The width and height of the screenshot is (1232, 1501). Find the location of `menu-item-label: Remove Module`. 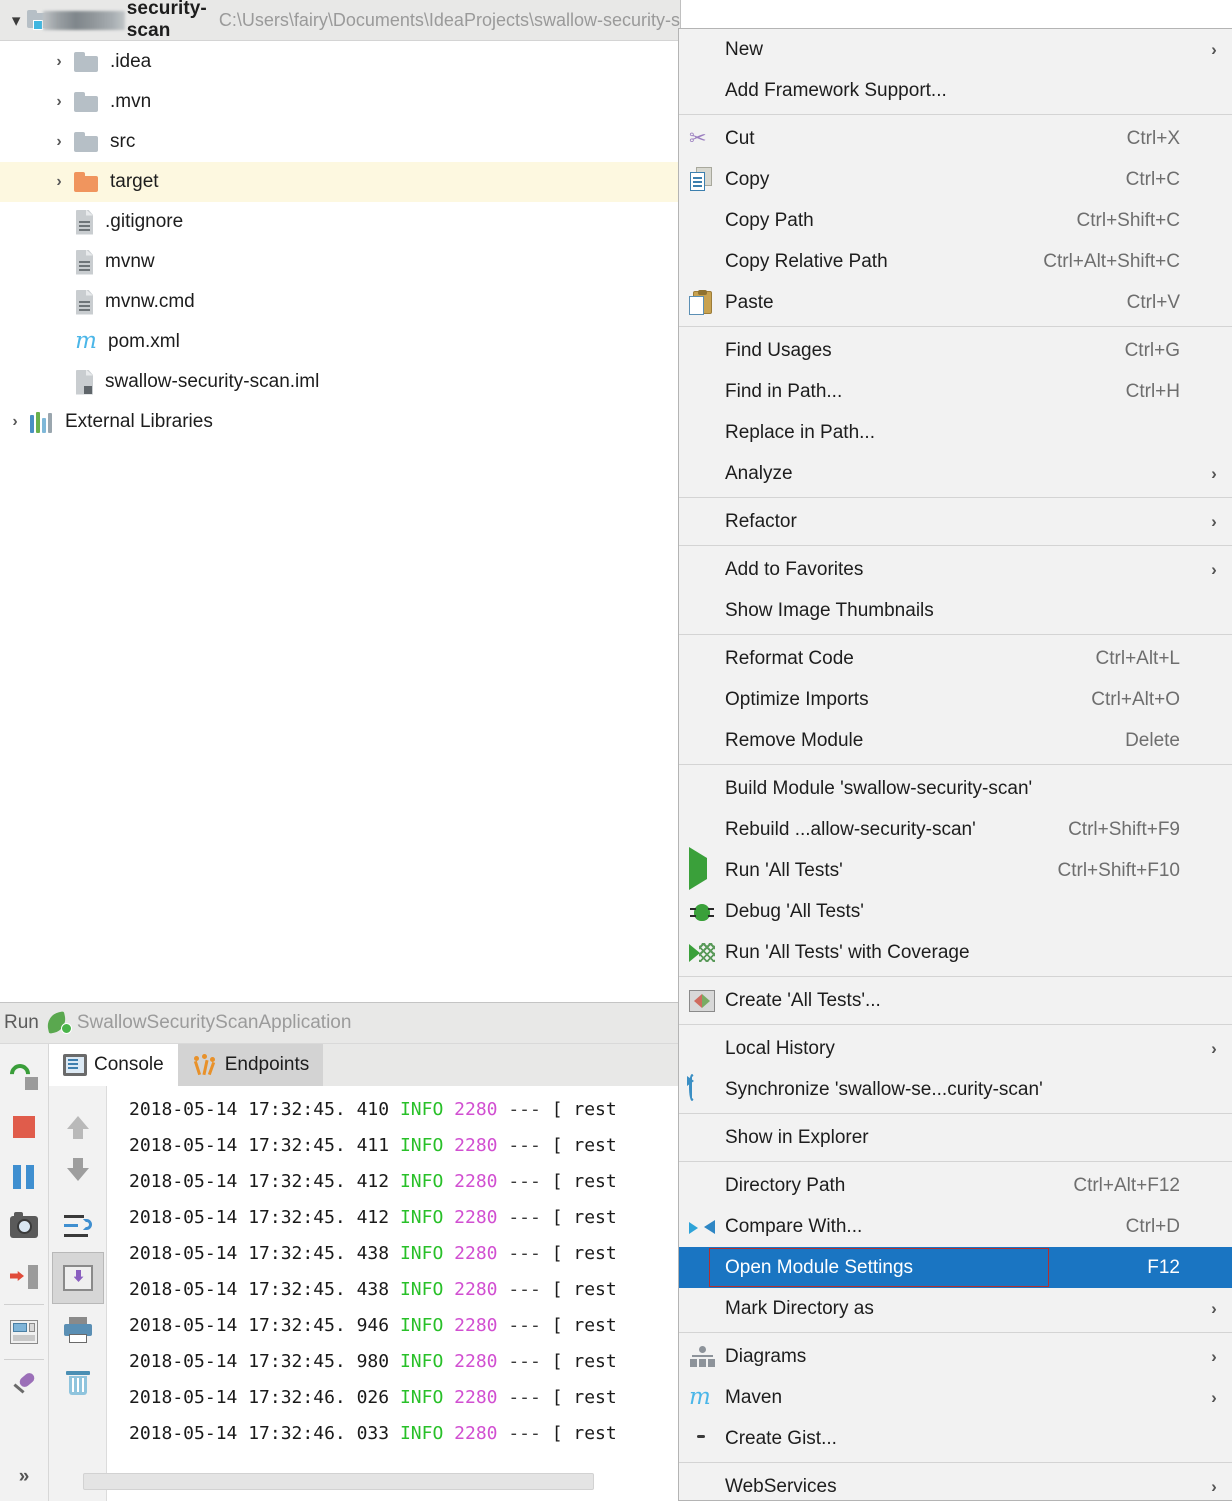

menu-item-label: Remove Module is located at coordinates (794, 740).